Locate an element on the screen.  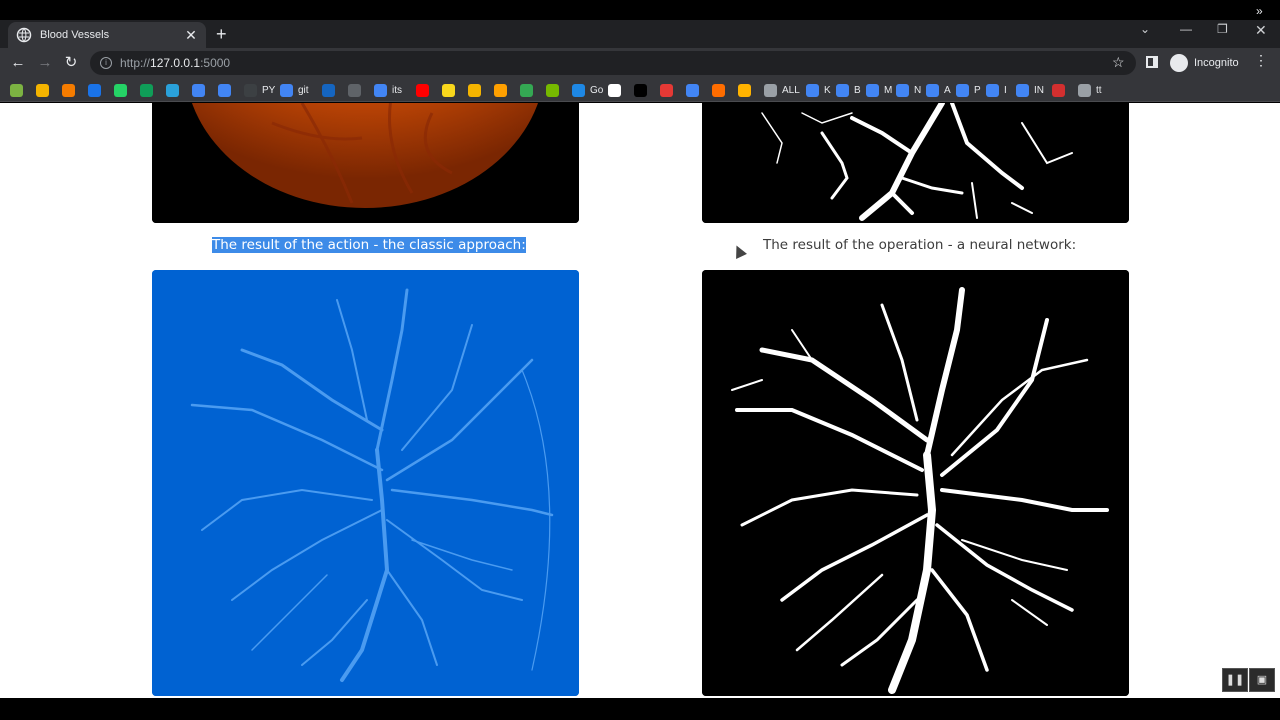
bookmark-item: K is located at coordinates (818, 90).